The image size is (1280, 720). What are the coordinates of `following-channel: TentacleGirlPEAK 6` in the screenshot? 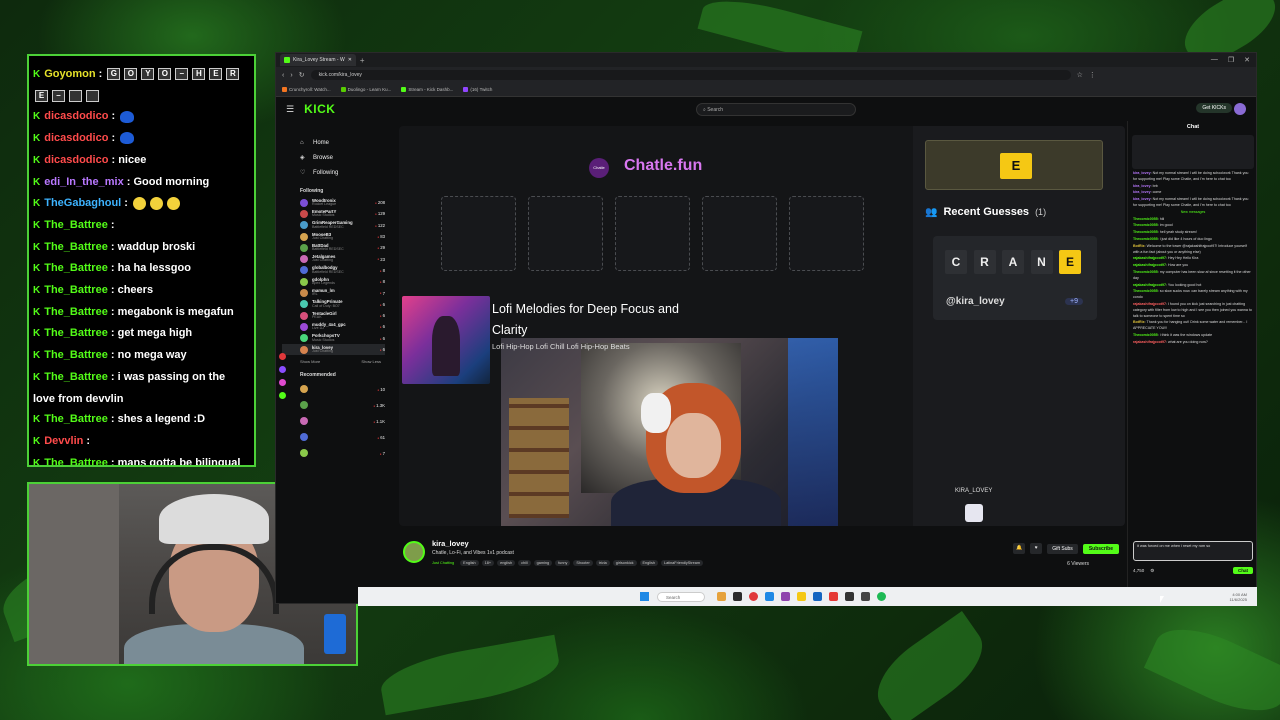 It's located at (333, 315).